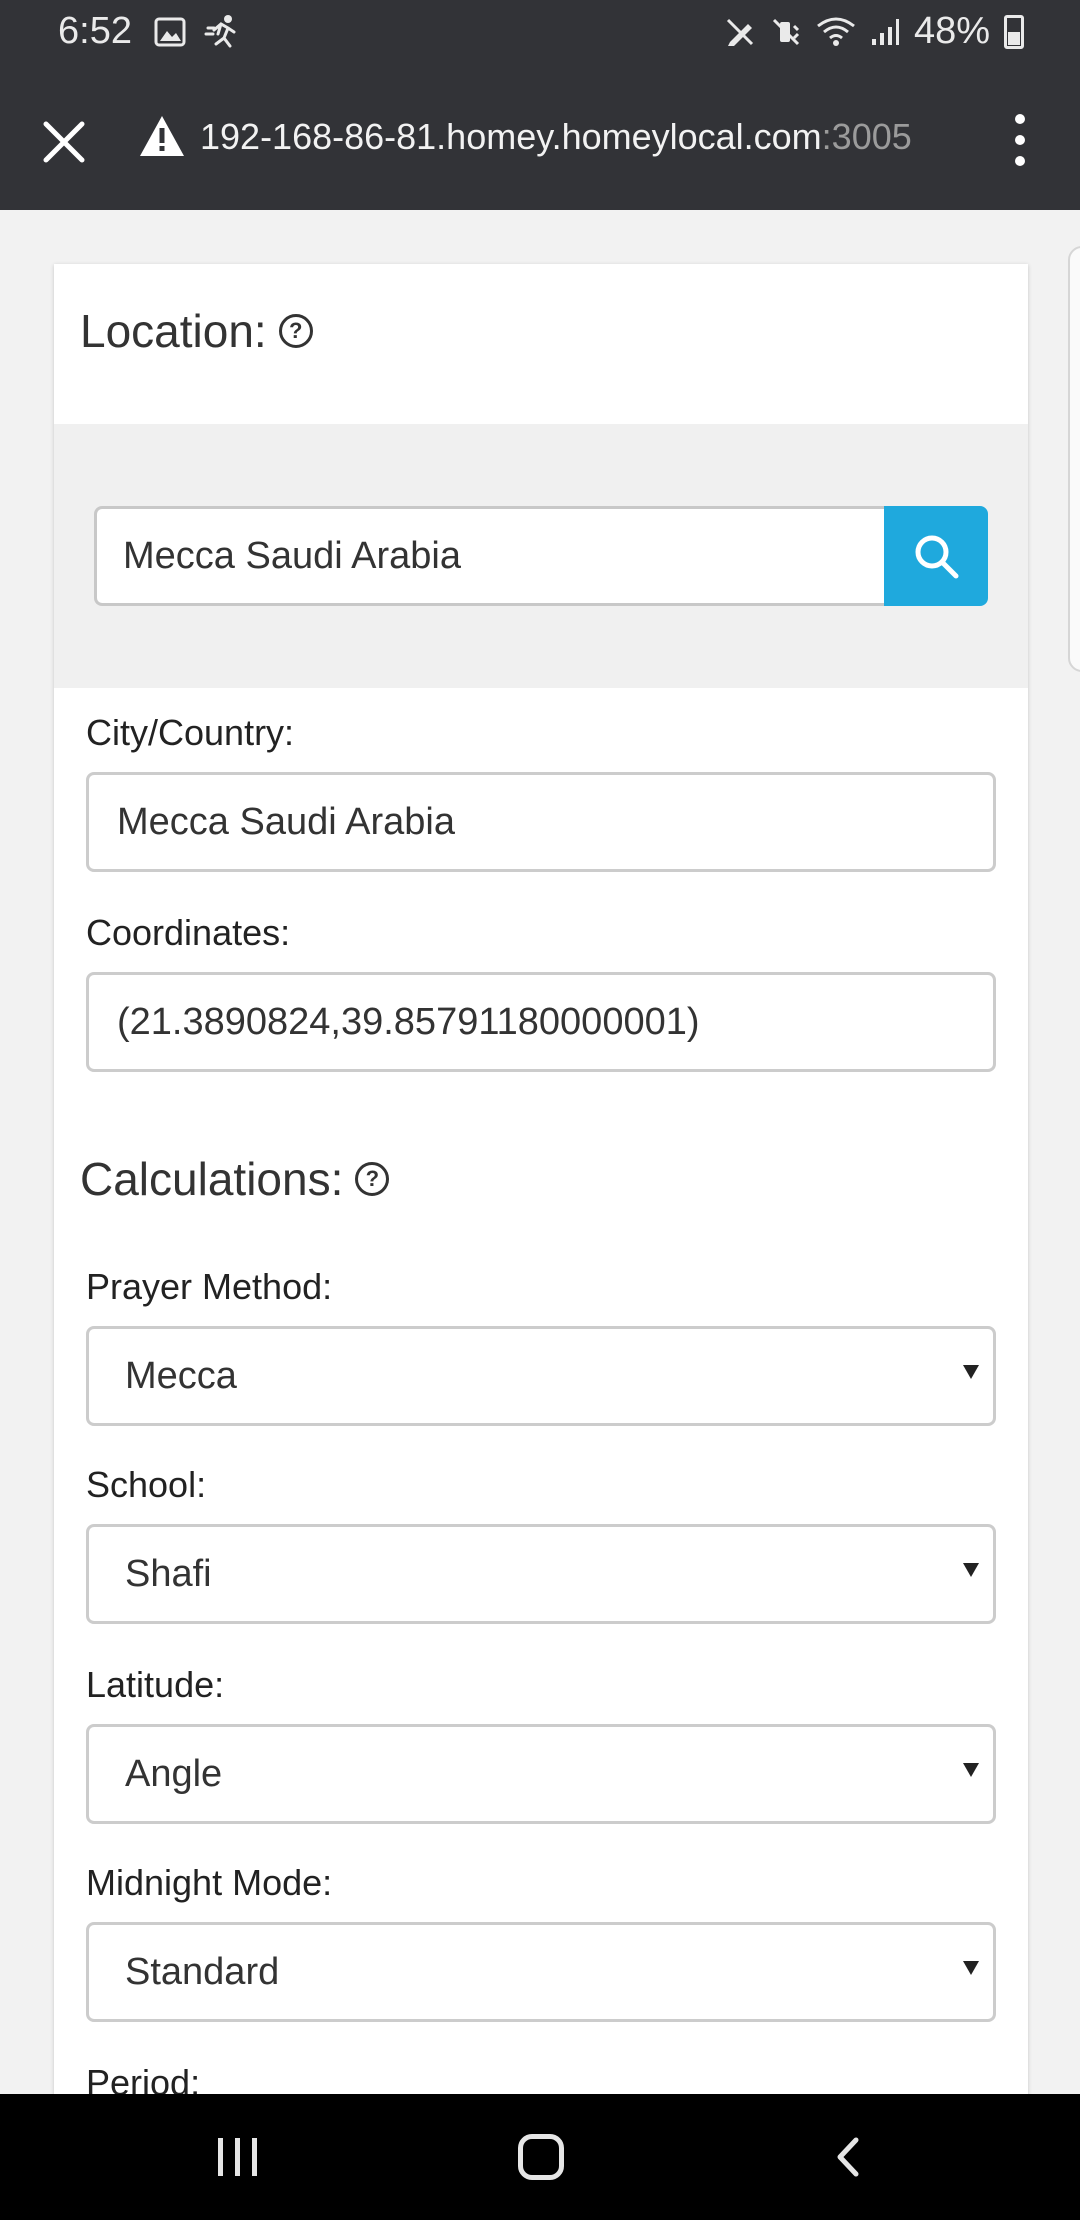 The width and height of the screenshot is (1080, 2220). What do you see at coordinates (511, 136) in the screenshot?
I see `url-host: 192-168-86-81.homey.homeylocal.com` at bounding box center [511, 136].